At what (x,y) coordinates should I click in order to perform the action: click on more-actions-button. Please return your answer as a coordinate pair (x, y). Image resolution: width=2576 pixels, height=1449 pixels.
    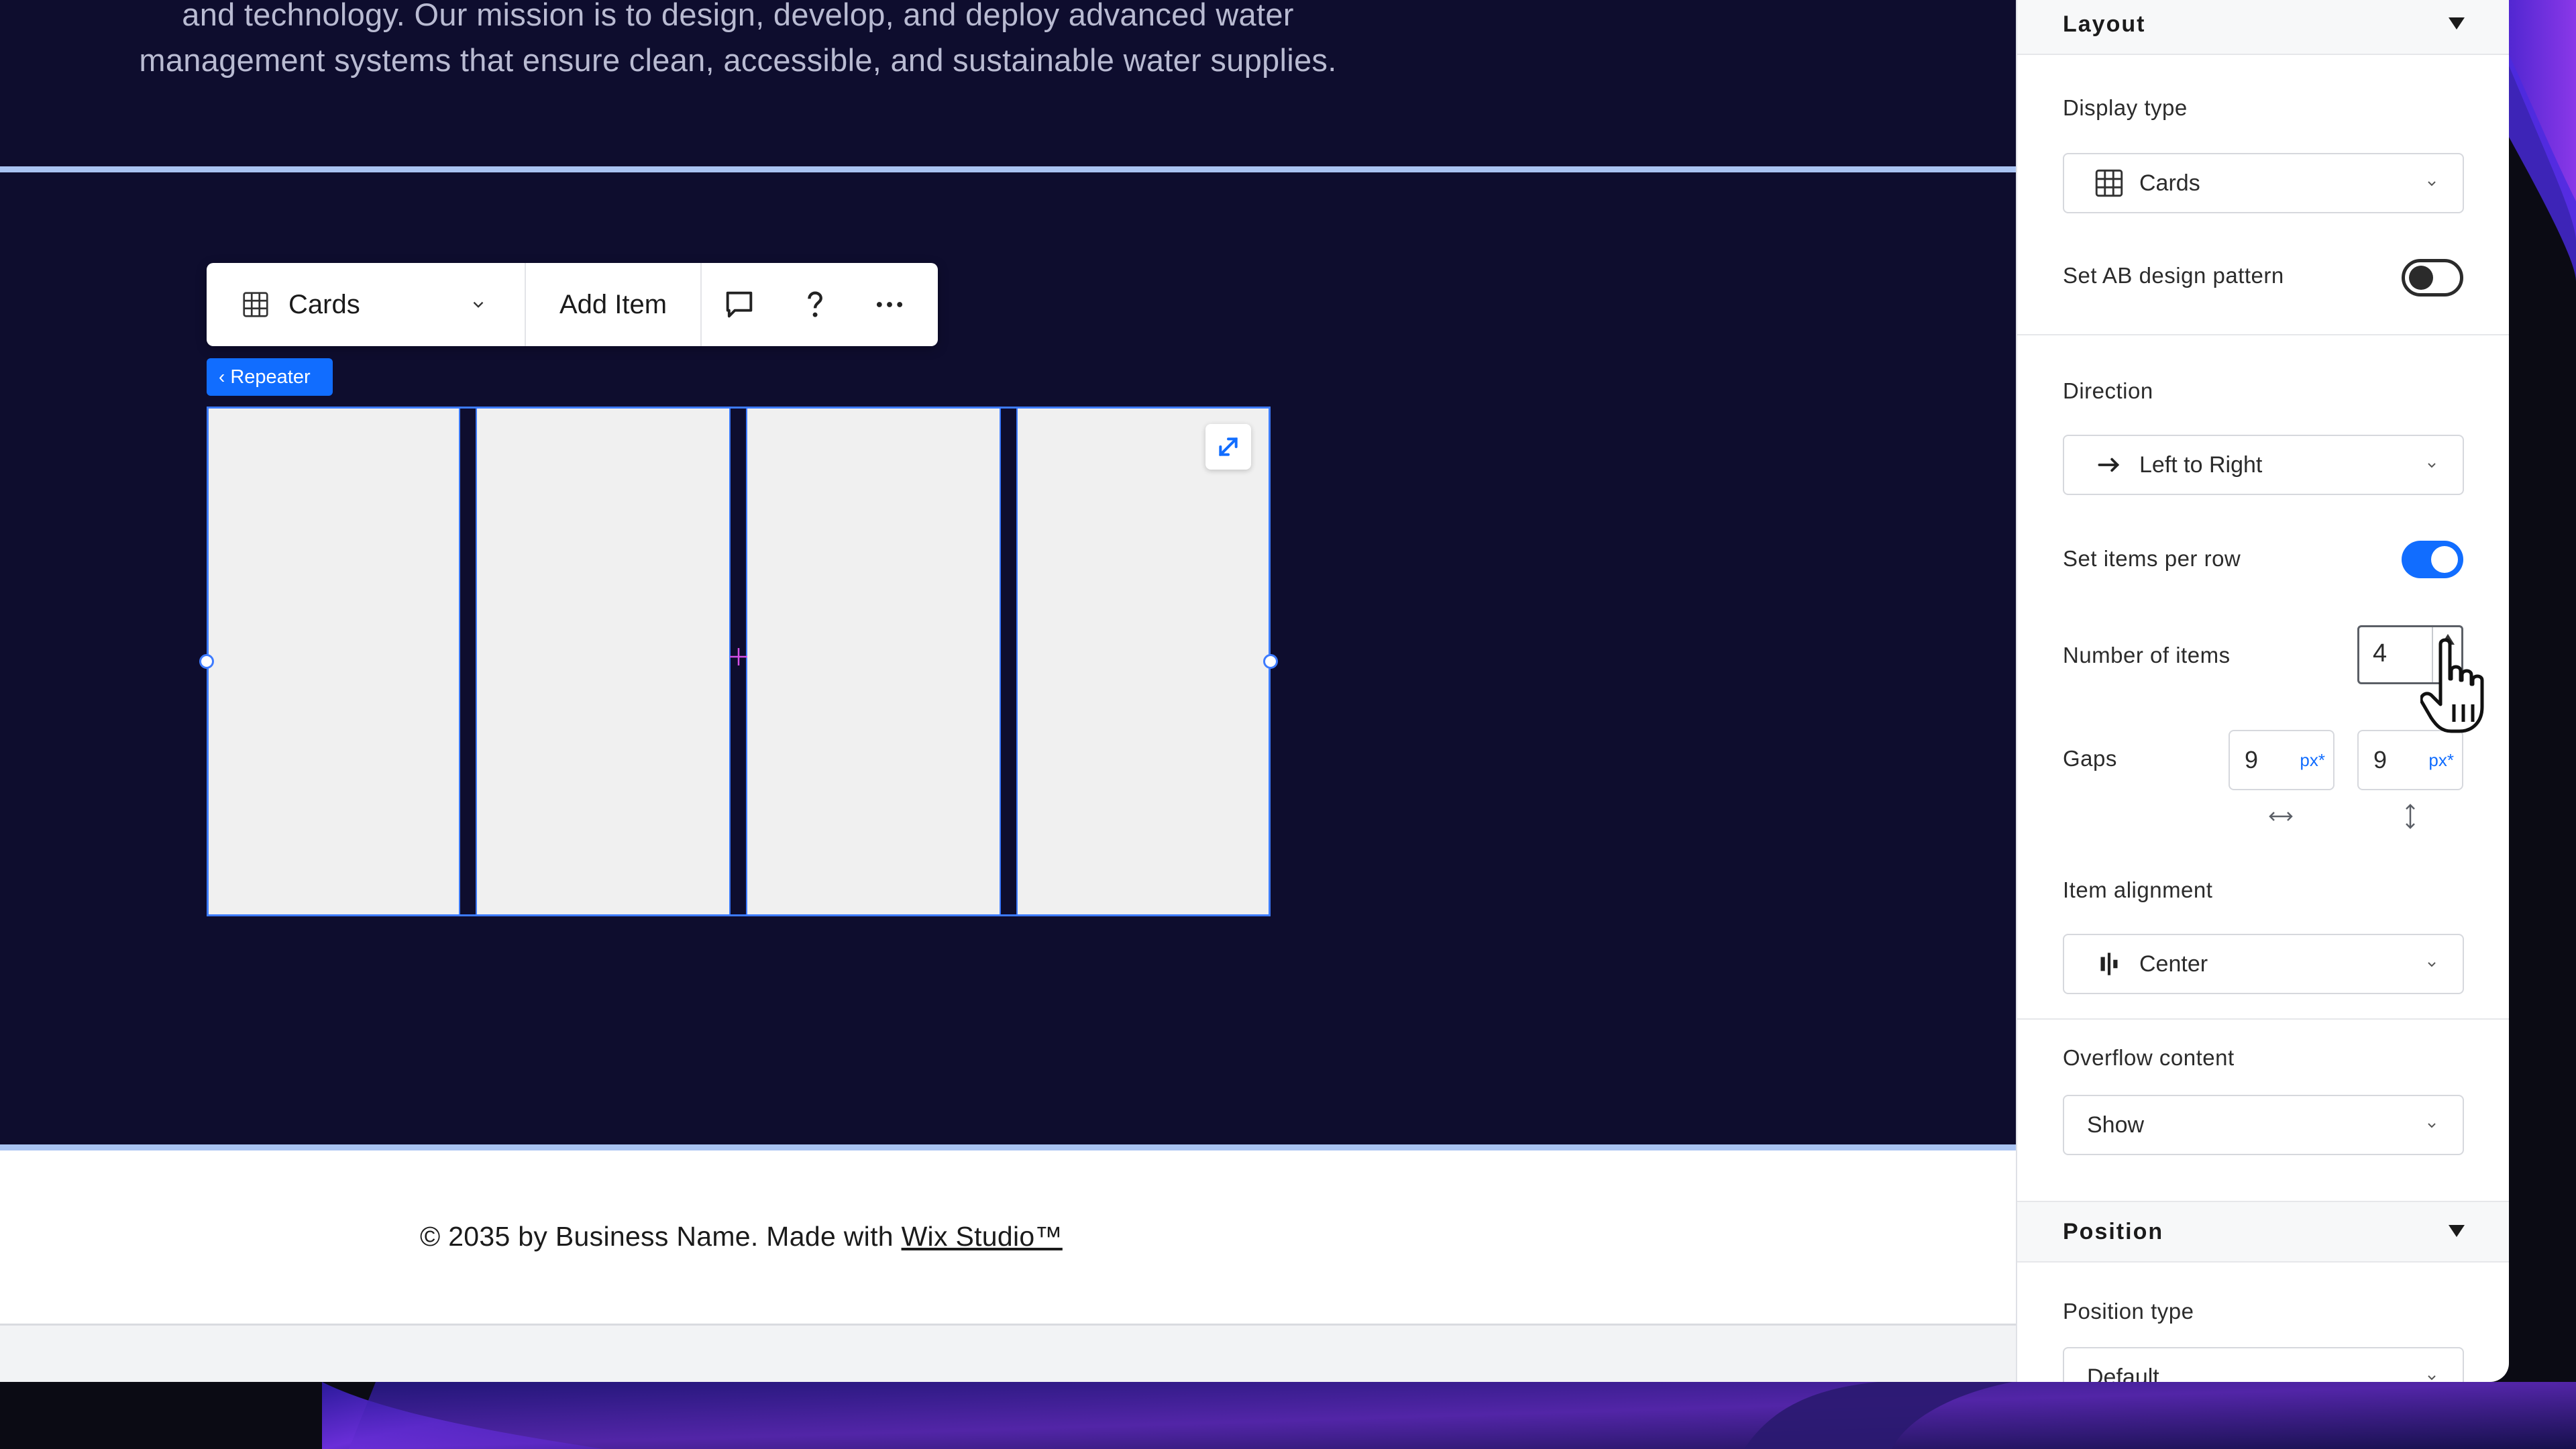
    Looking at the image, I should click on (889, 304).